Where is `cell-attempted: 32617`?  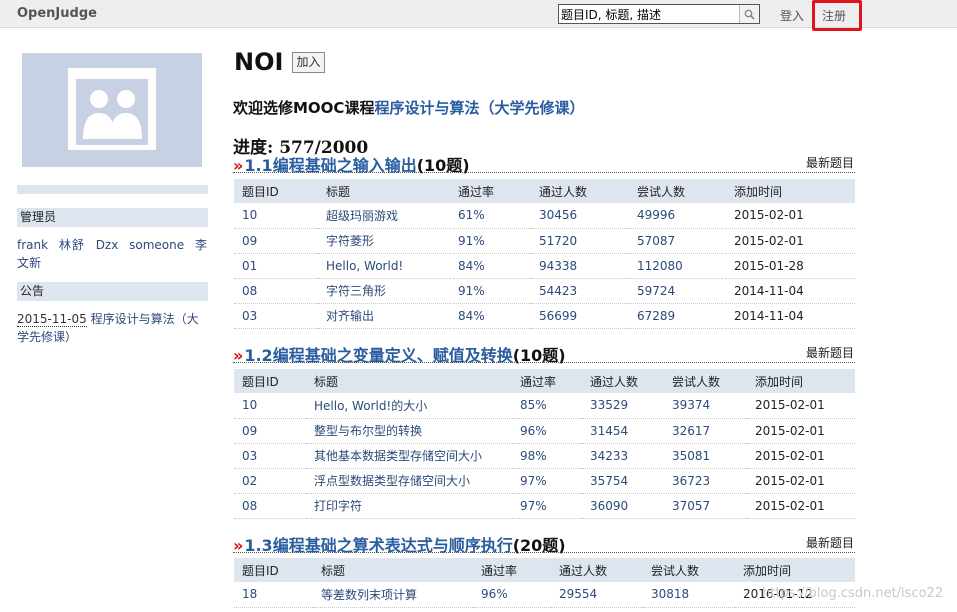
cell-attempted: 32617 is located at coordinates (705, 431).